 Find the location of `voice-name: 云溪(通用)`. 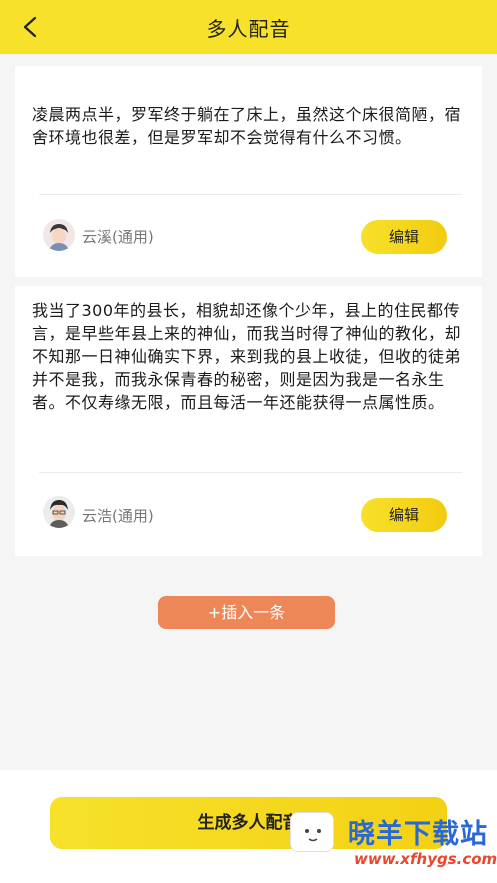

voice-name: 云溪(通用) is located at coordinates (118, 237).